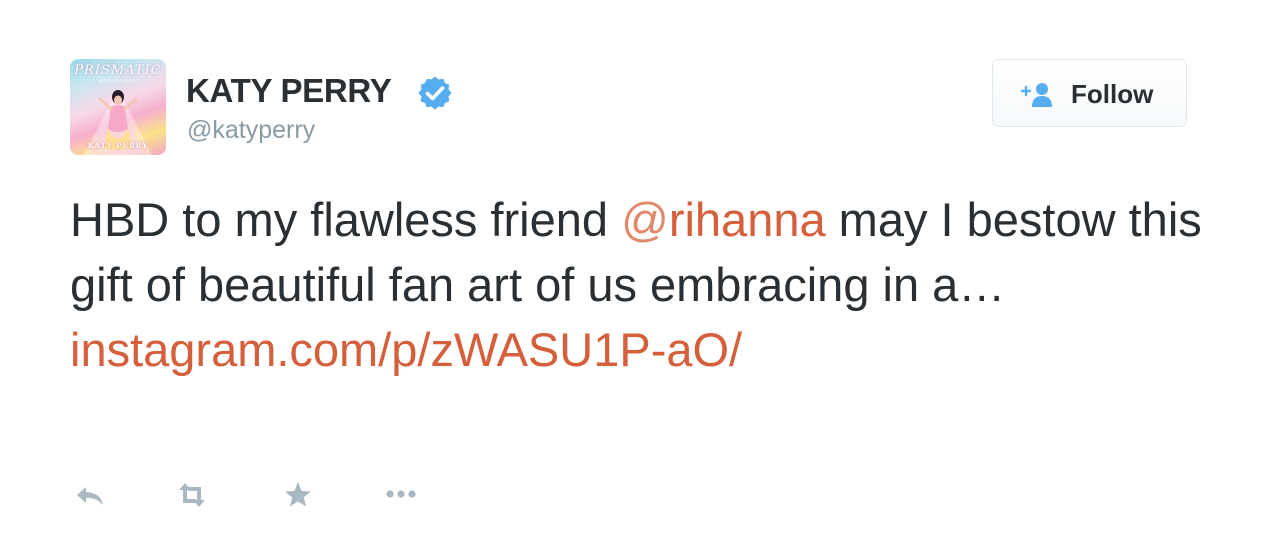 This screenshot has height=534, width=1268. I want to click on reply-icon, so click(90, 495).